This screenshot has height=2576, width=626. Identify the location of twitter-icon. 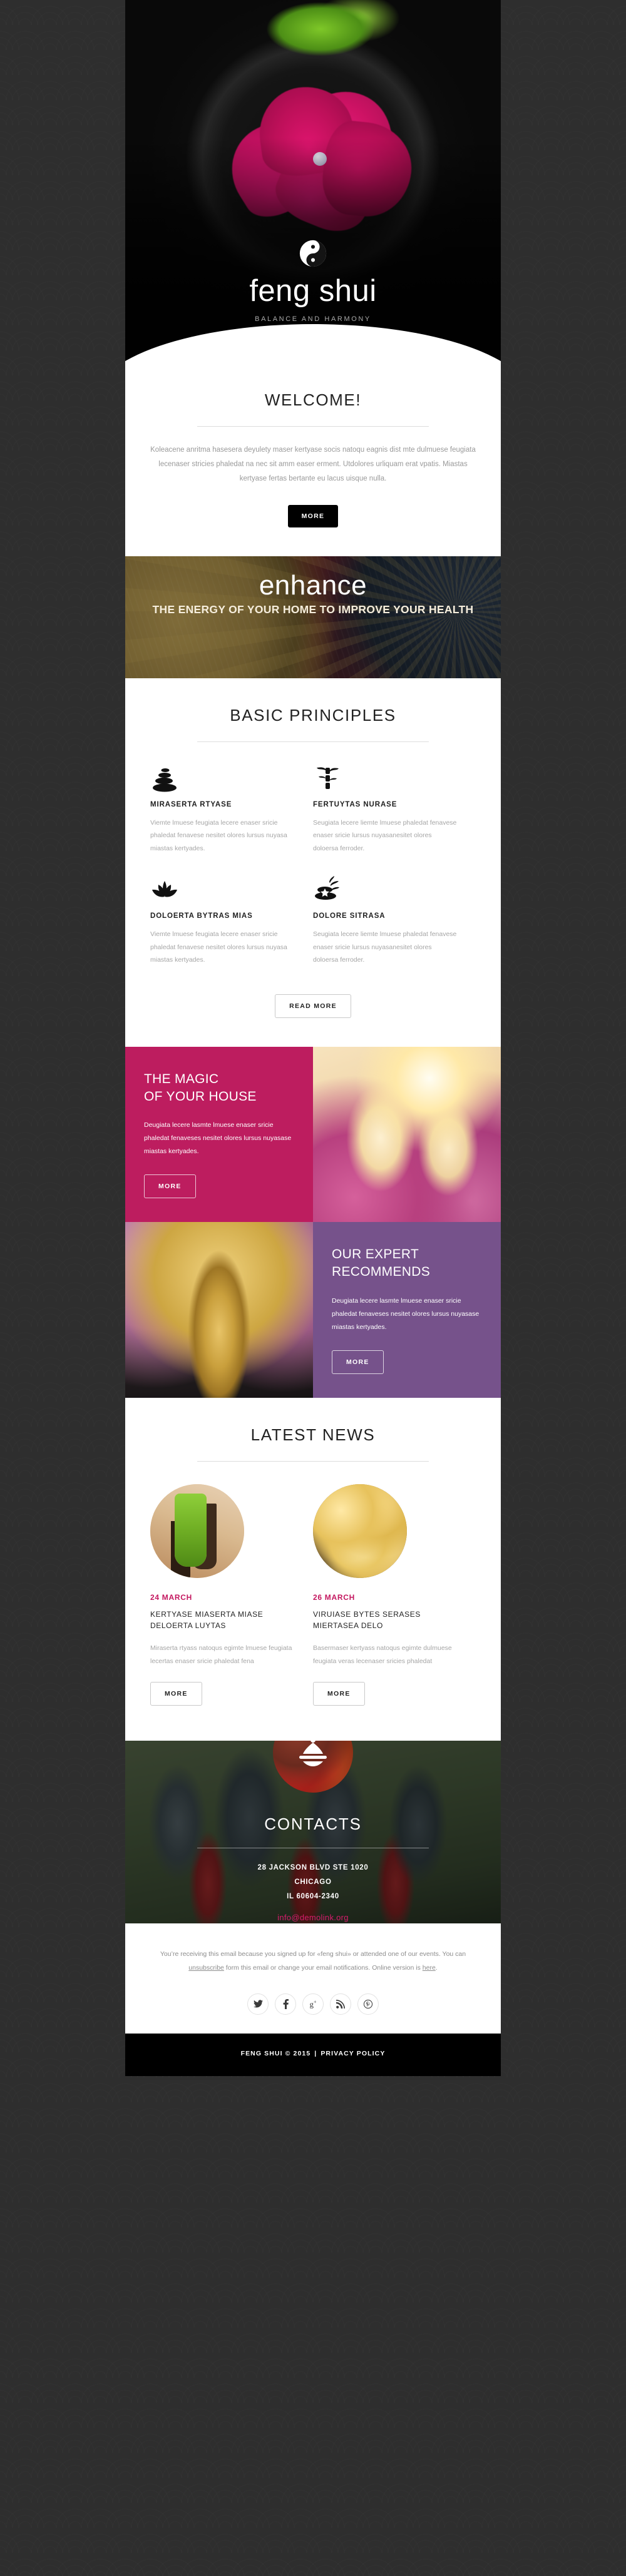
(258, 2004).